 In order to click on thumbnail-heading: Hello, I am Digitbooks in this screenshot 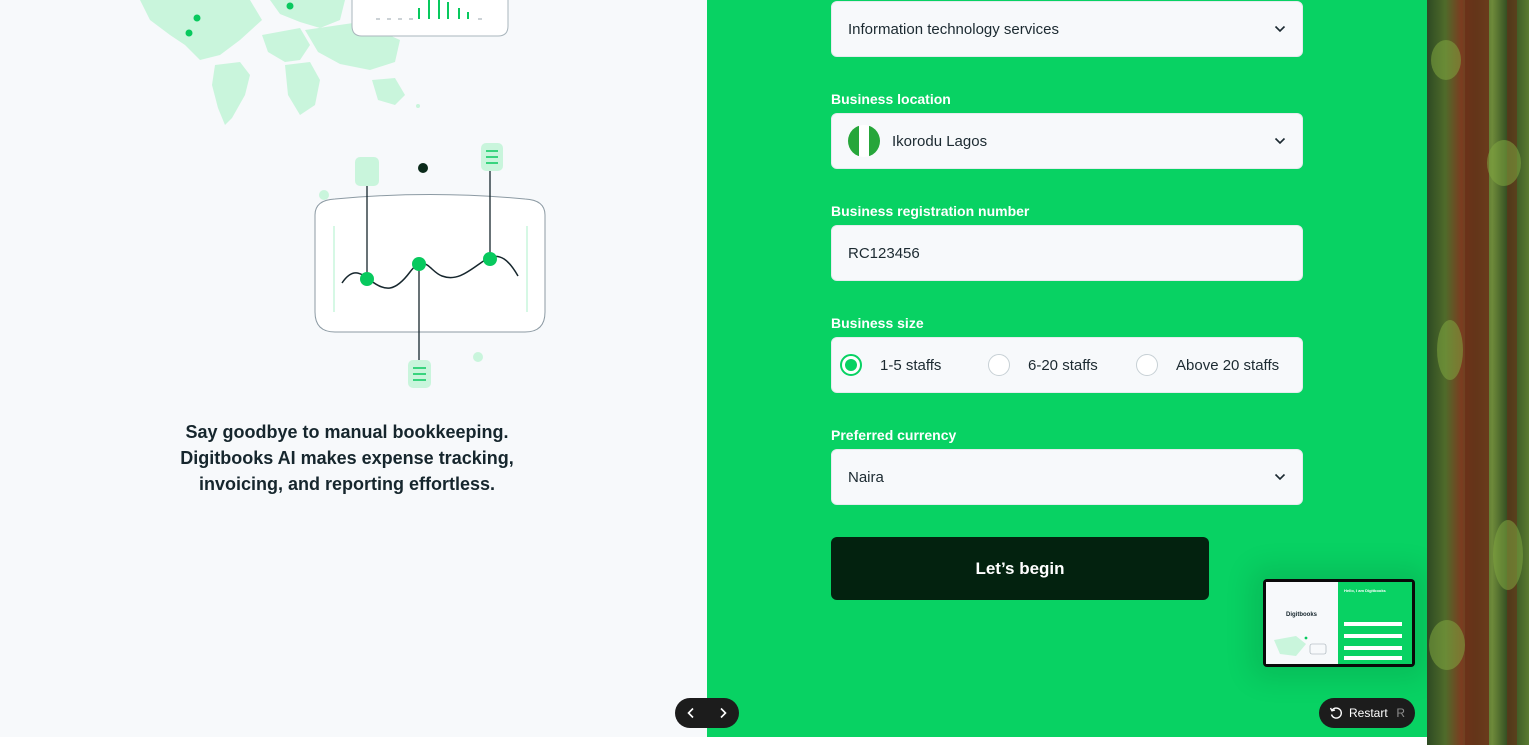, I will do `click(1365, 590)`.